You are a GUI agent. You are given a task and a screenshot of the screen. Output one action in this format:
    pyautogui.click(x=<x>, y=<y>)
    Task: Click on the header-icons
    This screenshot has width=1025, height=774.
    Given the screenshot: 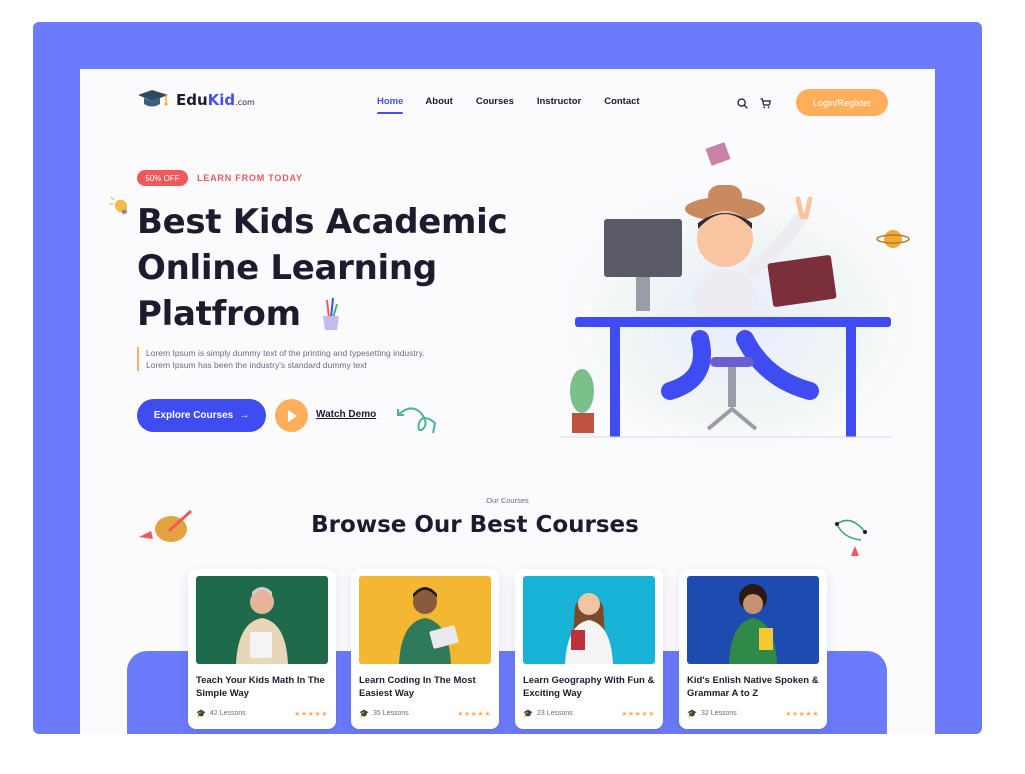 What is the action you would take?
    pyautogui.click(x=754, y=105)
    